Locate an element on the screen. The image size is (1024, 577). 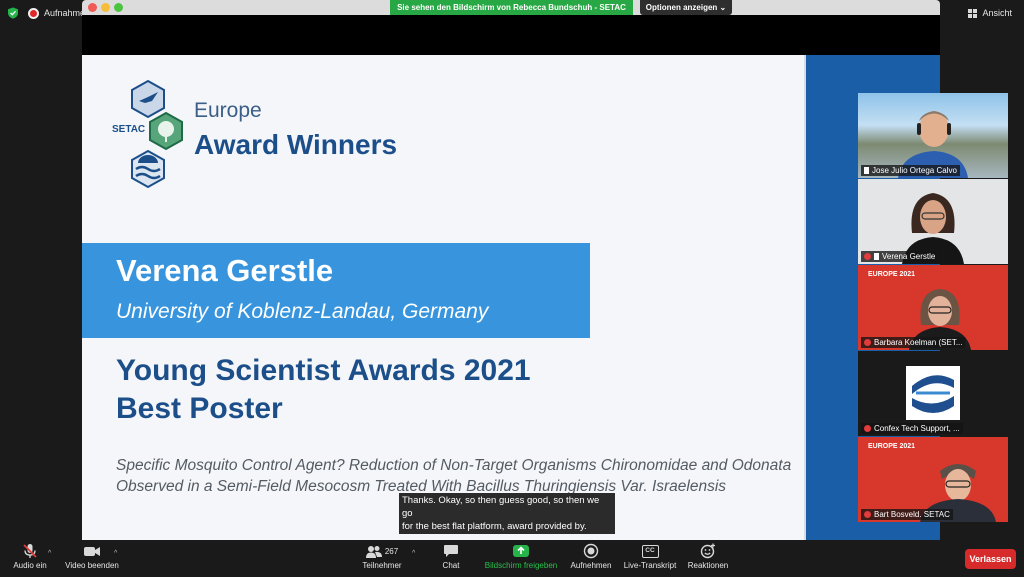
slide-award-winners-title: Award Winners is located at coordinates (296, 144).